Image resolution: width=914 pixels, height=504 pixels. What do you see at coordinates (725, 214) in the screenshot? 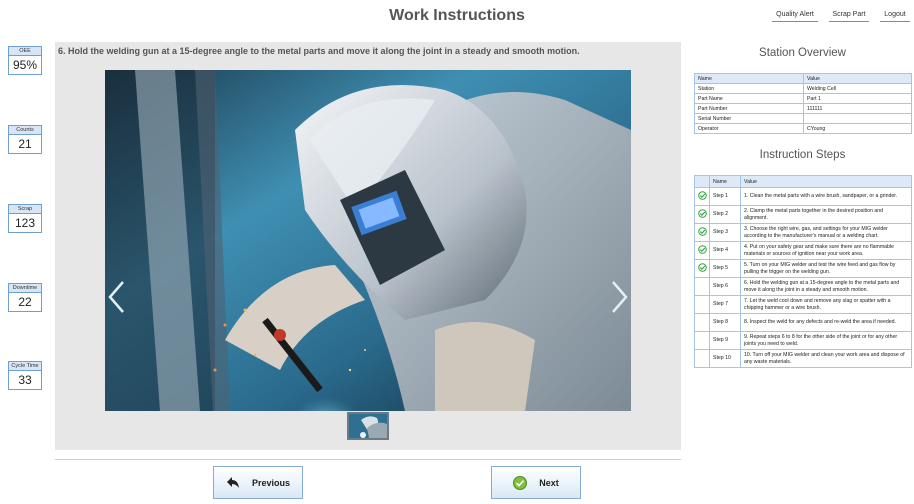
I see `step-name: Step 2` at bounding box center [725, 214].